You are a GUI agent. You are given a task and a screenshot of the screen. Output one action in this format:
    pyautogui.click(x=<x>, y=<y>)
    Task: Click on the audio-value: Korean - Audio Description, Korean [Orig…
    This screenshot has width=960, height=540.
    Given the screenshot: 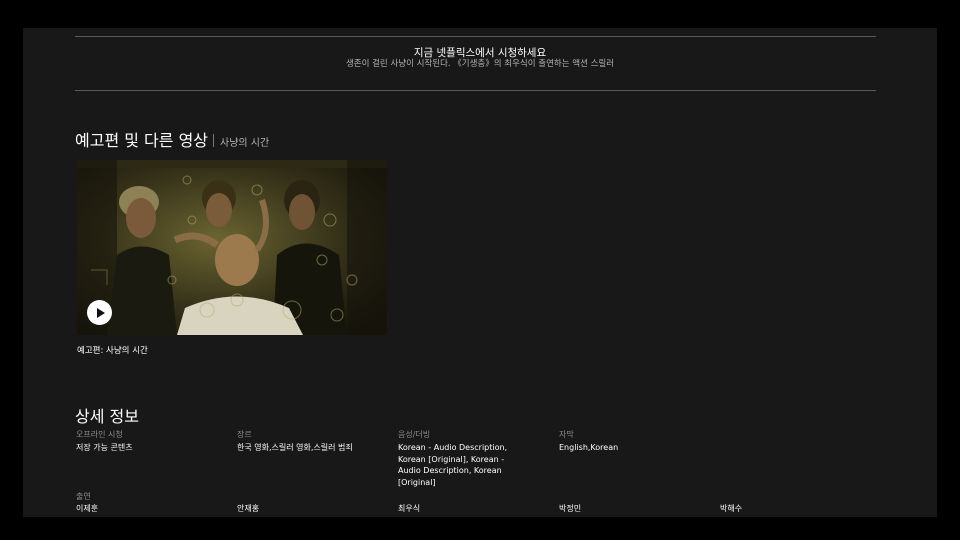 What is the action you would take?
    pyautogui.click(x=453, y=465)
    